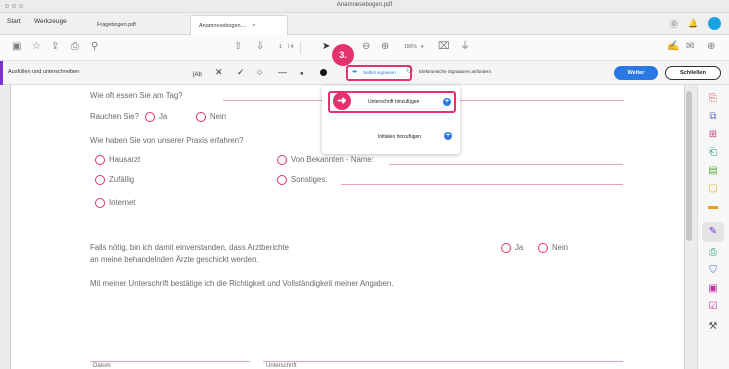 This screenshot has height=369, width=729. Describe the element at coordinates (309, 179) in the screenshot. I see `source-other-label: Sonstiges:` at that location.